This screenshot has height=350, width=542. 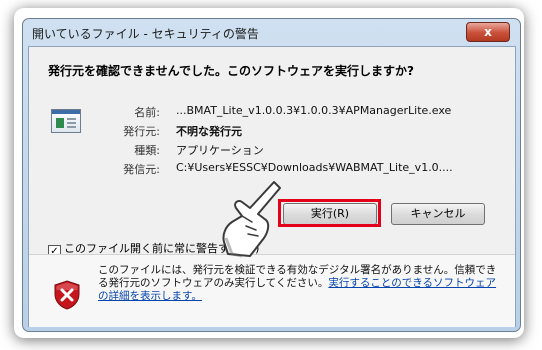 What do you see at coordinates (220, 150) in the screenshot?
I see `type-value: アプリケーション` at bounding box center [220, 150].